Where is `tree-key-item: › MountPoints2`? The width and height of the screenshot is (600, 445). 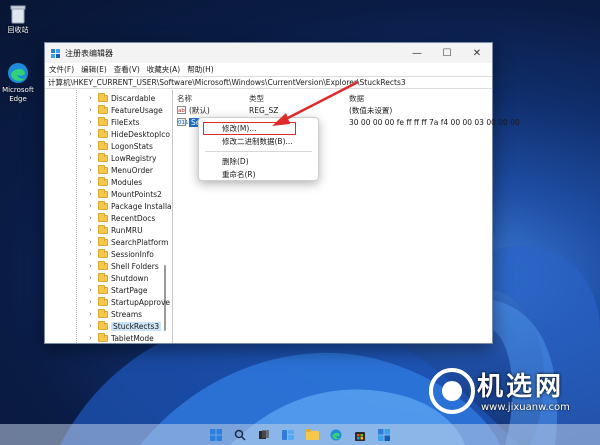
tree-key-item: › MountPoints2 is located at coordinates (125, 194).